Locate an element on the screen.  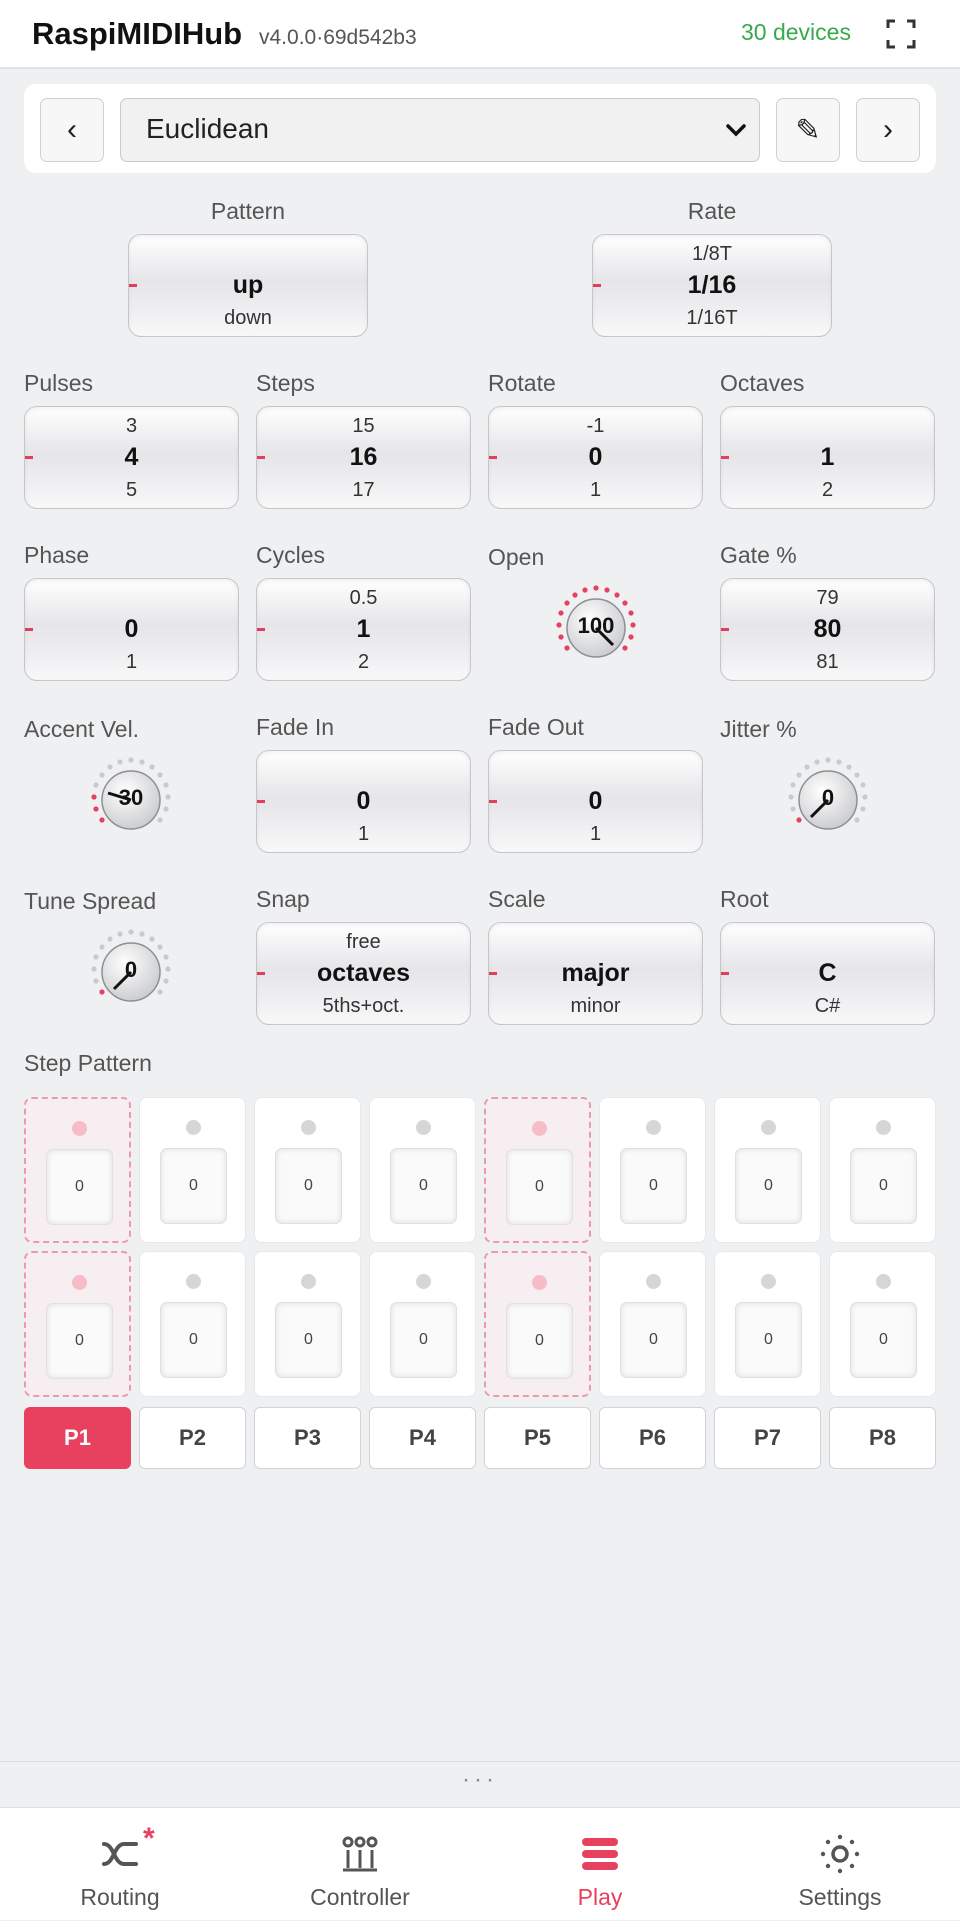
version-label: v4.0.0·69d542b3 is located at coordinates (338, 37).